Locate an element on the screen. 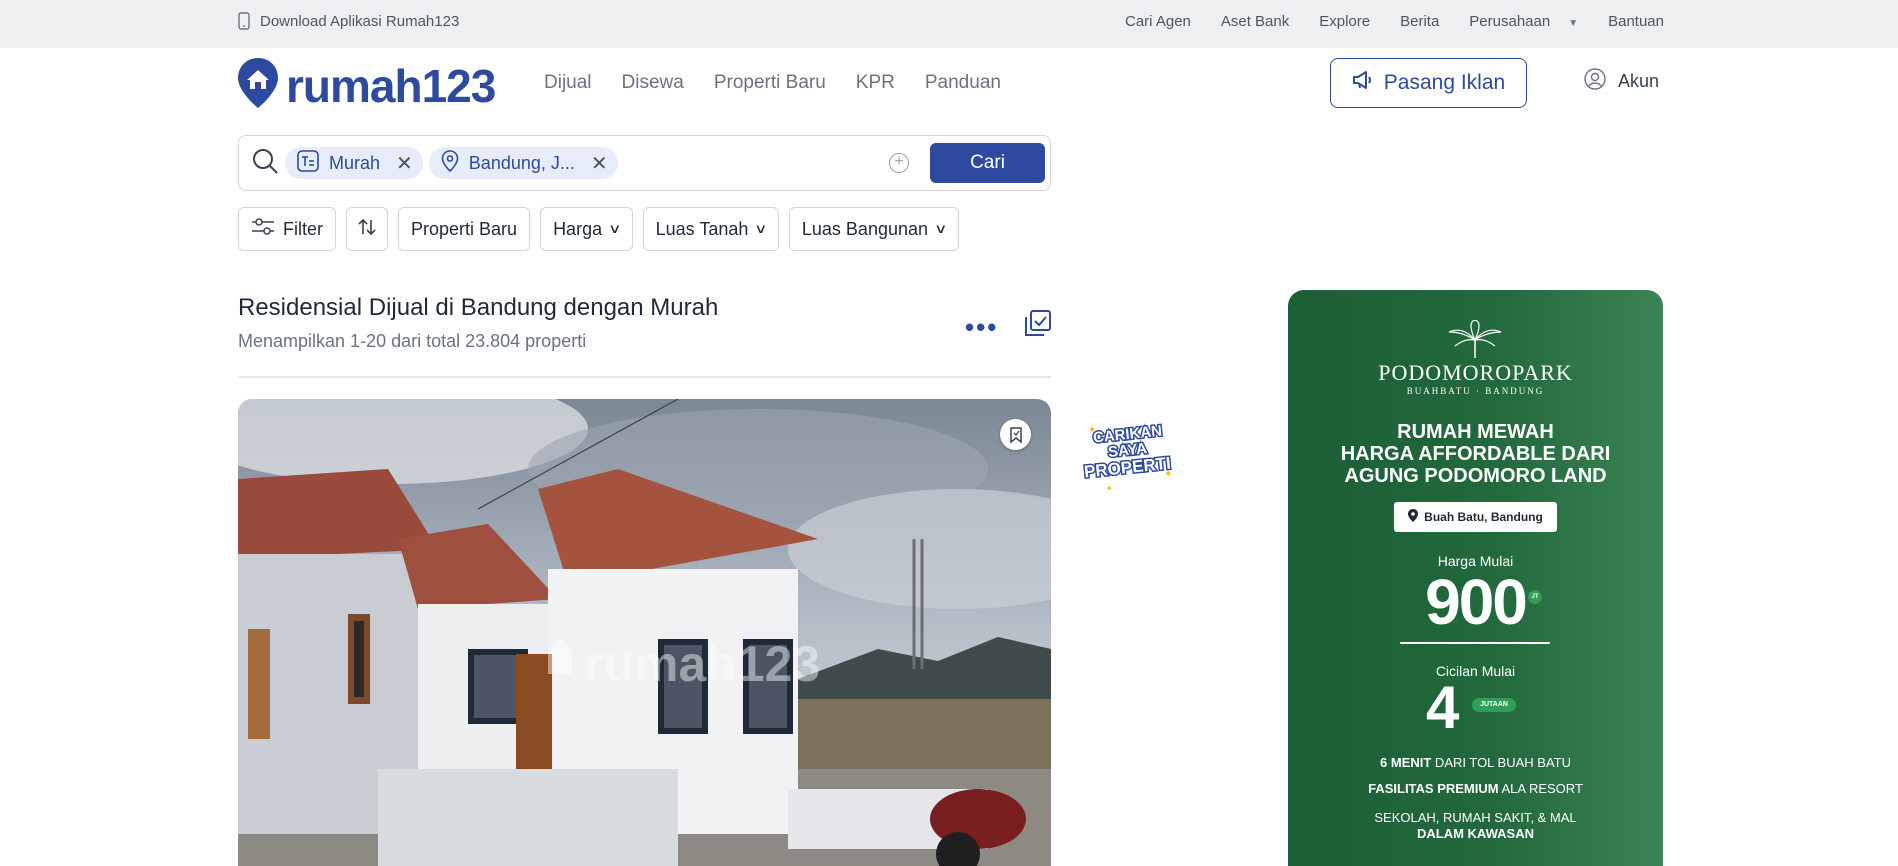 The image size is (1898, 866). sort-button is located at coordinates (367, 229).